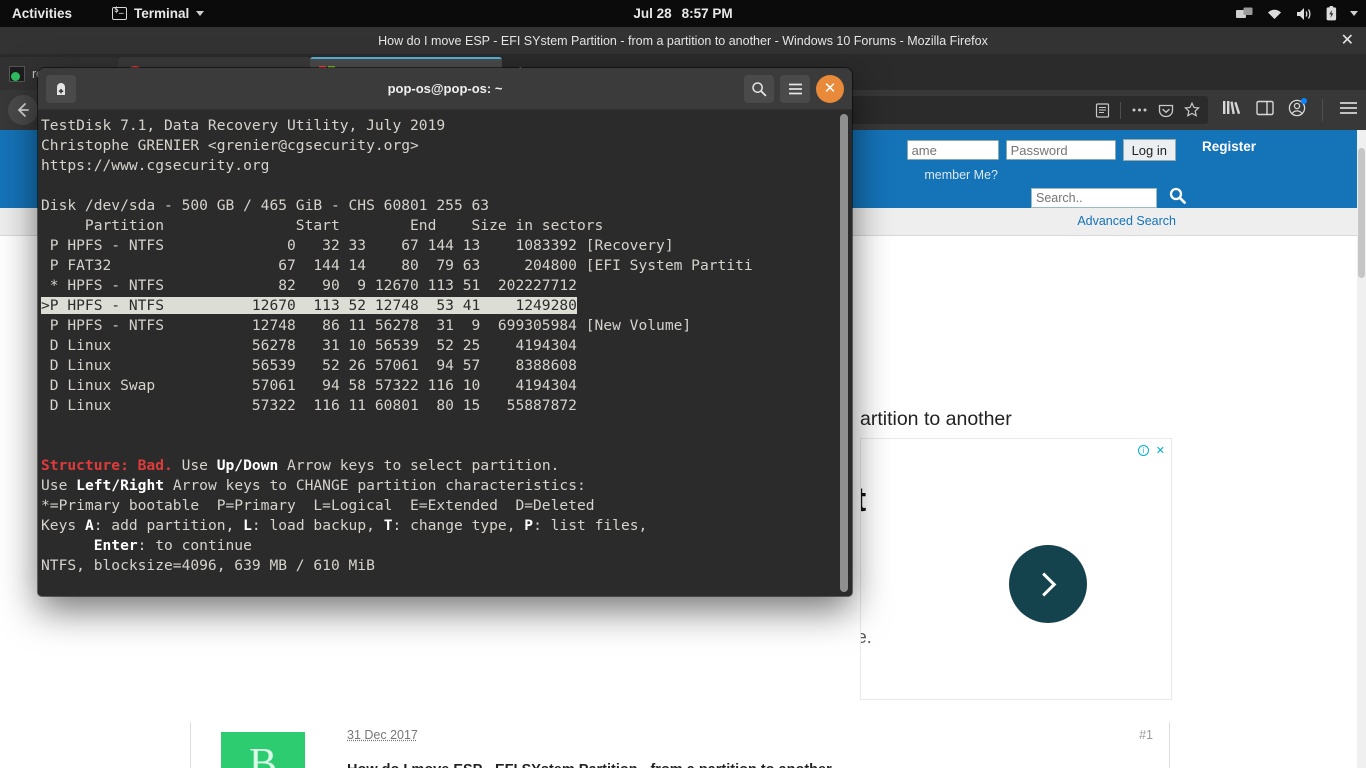 The width and height of the screenshot is (1366, 768). I want to click on remember-me-label: member Me?, so click(961, 175).